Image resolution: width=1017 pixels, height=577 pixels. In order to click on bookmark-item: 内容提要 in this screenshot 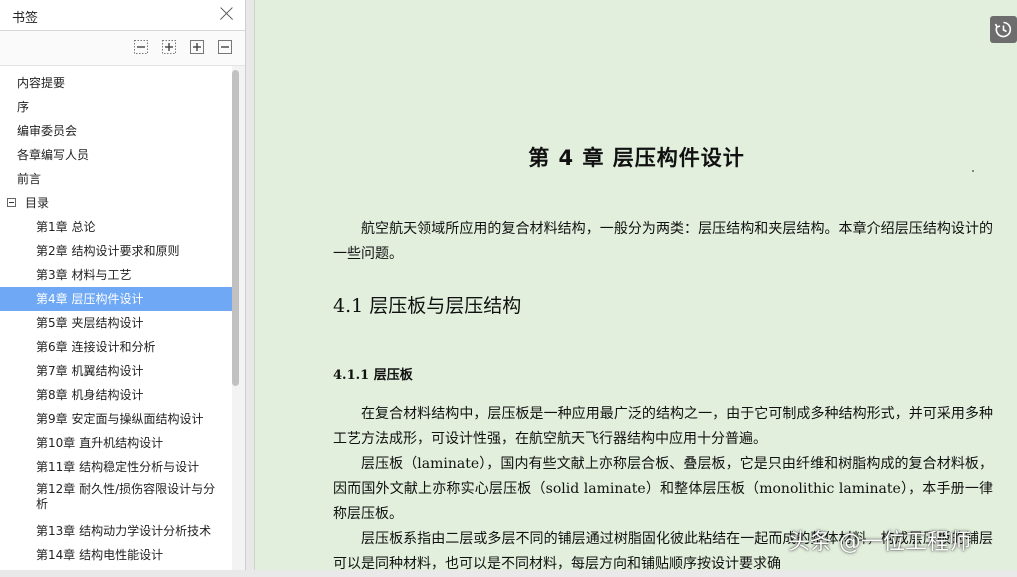, I will do `click(116, 83)`.